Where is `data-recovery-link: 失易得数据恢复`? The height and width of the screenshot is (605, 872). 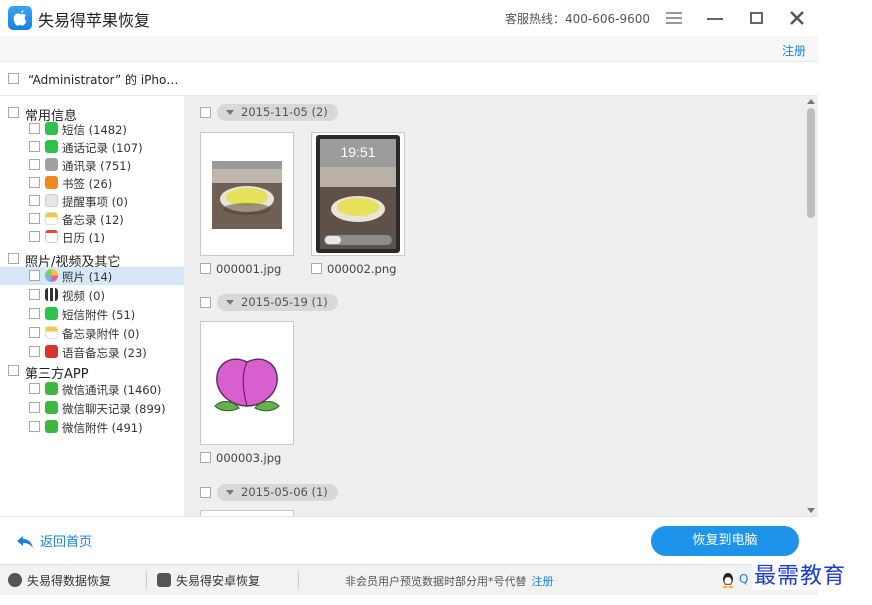
data-recovery-link: 失易得数据恢复 is located at coordinates (59, 580).